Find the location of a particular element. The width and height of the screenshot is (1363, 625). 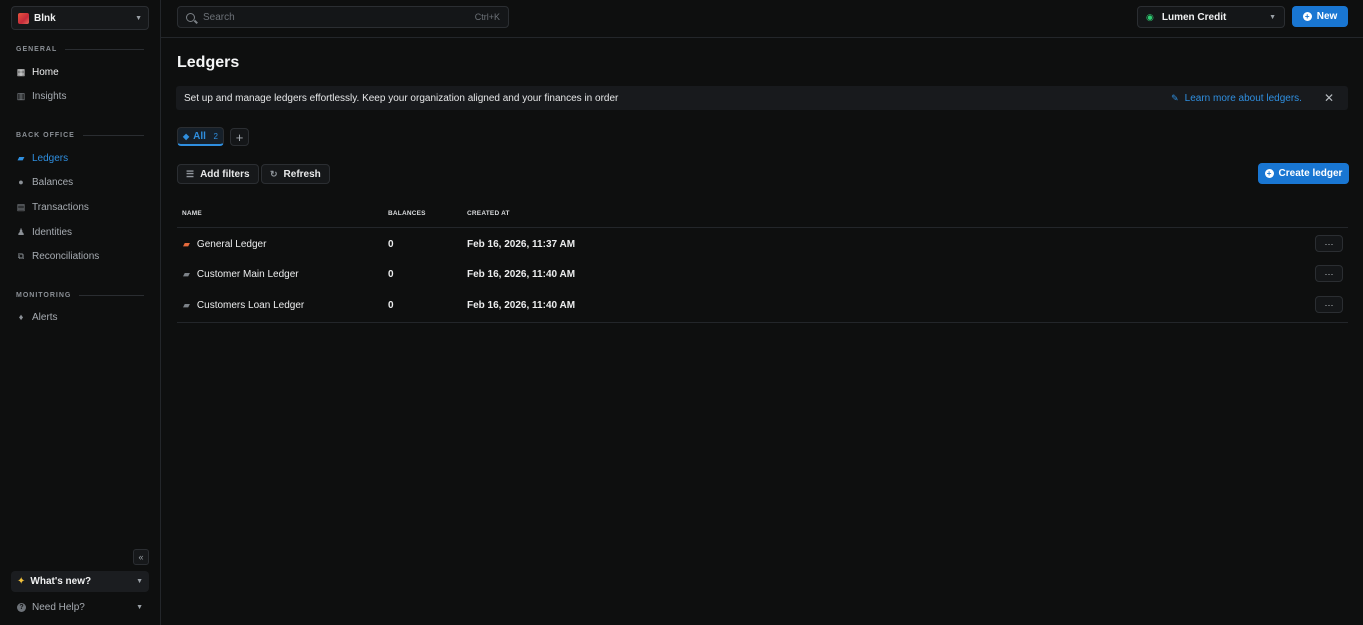

sidebar-item-home: ▦ Home is located at coordinates (37, 72).